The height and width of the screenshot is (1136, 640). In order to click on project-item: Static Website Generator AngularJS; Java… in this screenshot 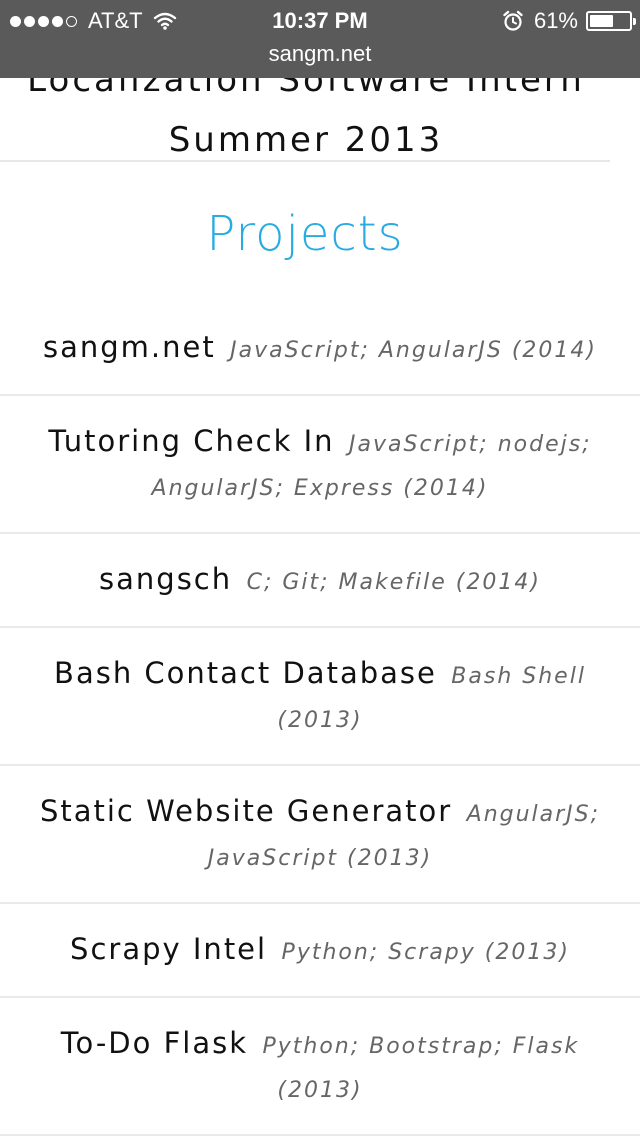, I will do `click(320, 835)`.